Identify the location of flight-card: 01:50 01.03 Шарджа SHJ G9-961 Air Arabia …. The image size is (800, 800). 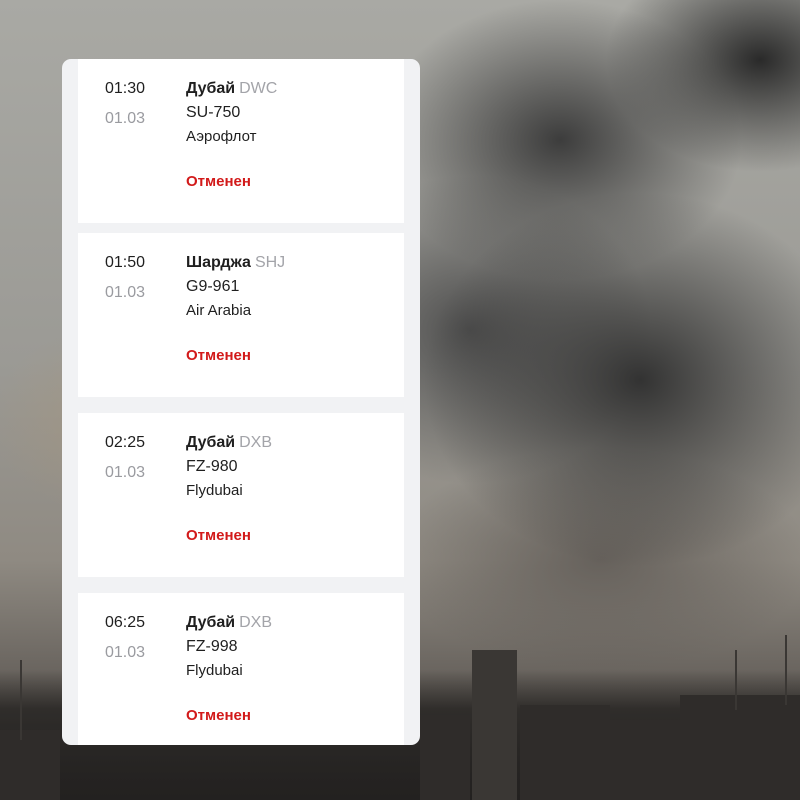
(241, 315).